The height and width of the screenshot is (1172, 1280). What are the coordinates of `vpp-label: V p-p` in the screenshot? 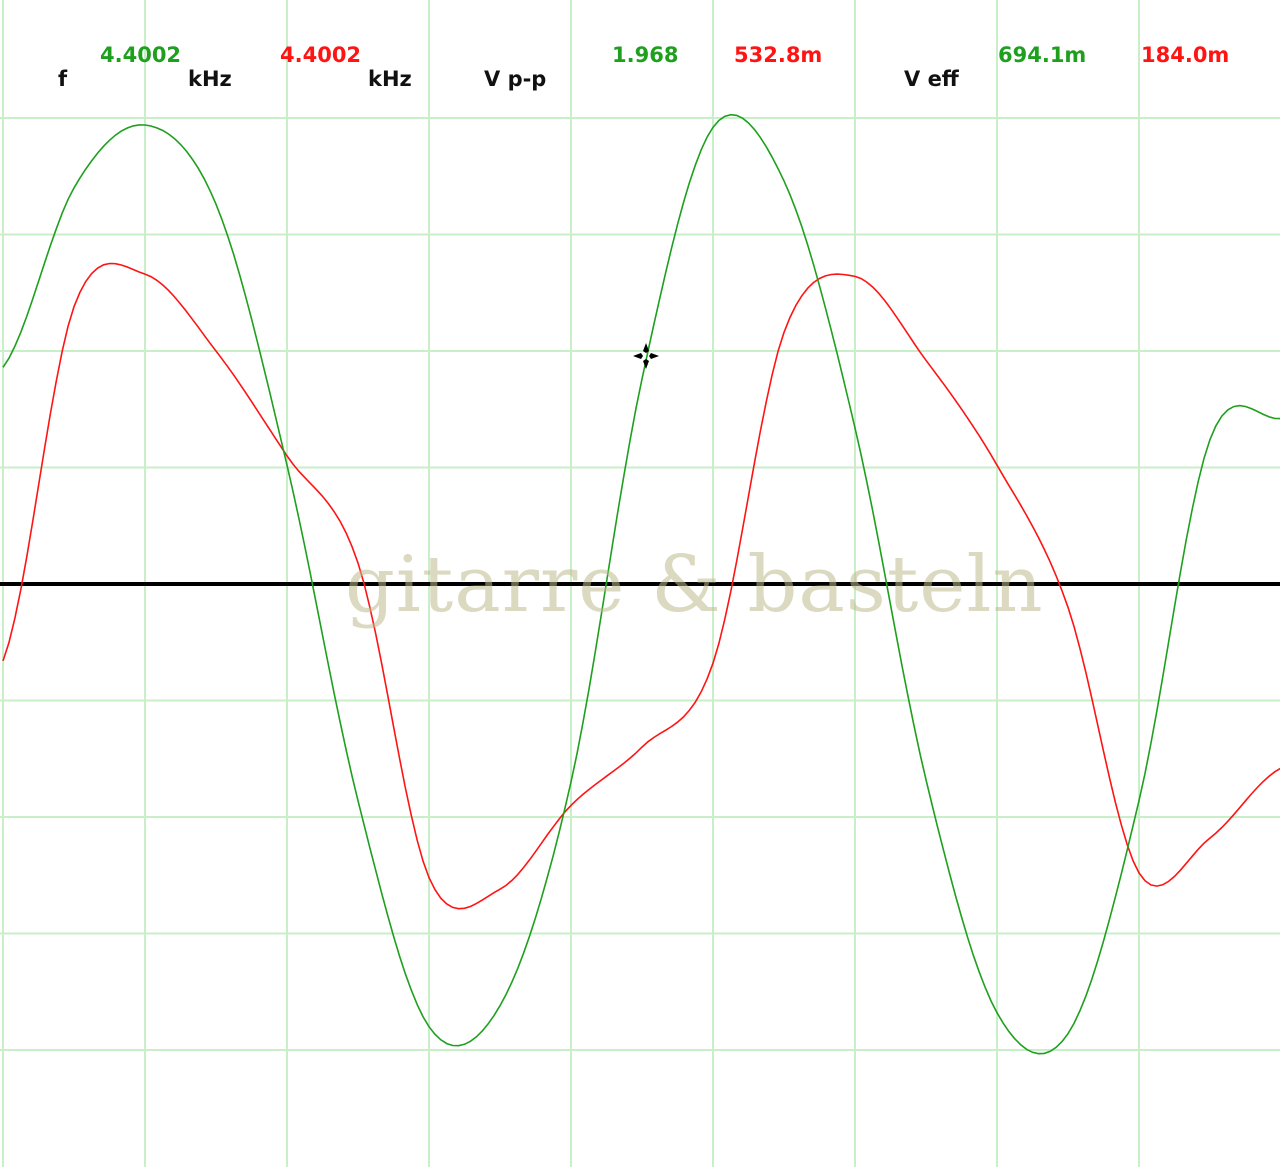 It's located at (515, 79).